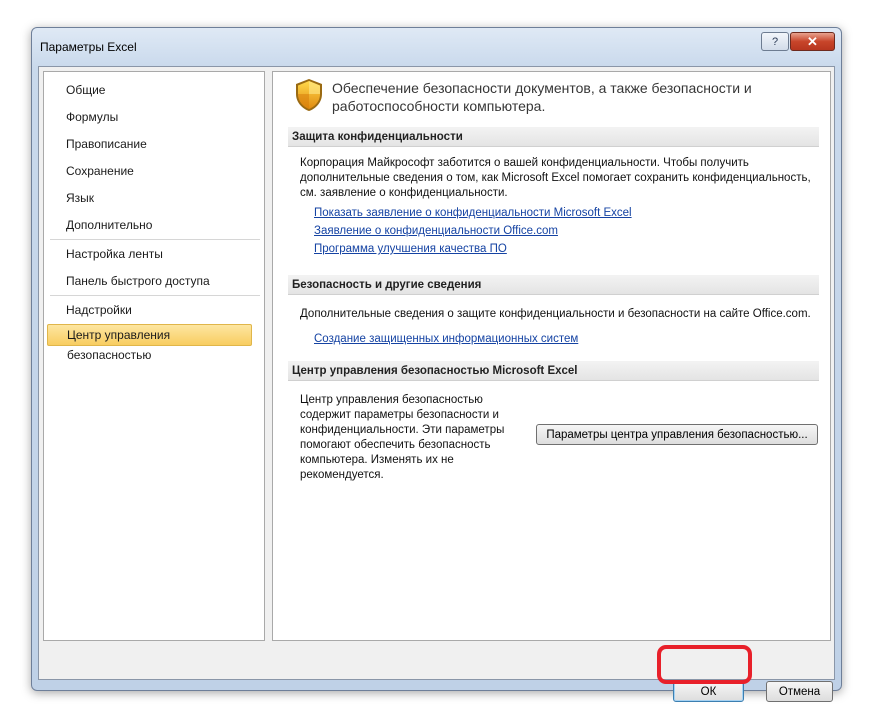 The height and width of the screenshot is (722, 873). What do you see at coordinates (149, 281) in the screenshot?
I see `sidebar-item-quick-access-toolbar: Панель быстрого доступа` at bounding box center [149, 281].